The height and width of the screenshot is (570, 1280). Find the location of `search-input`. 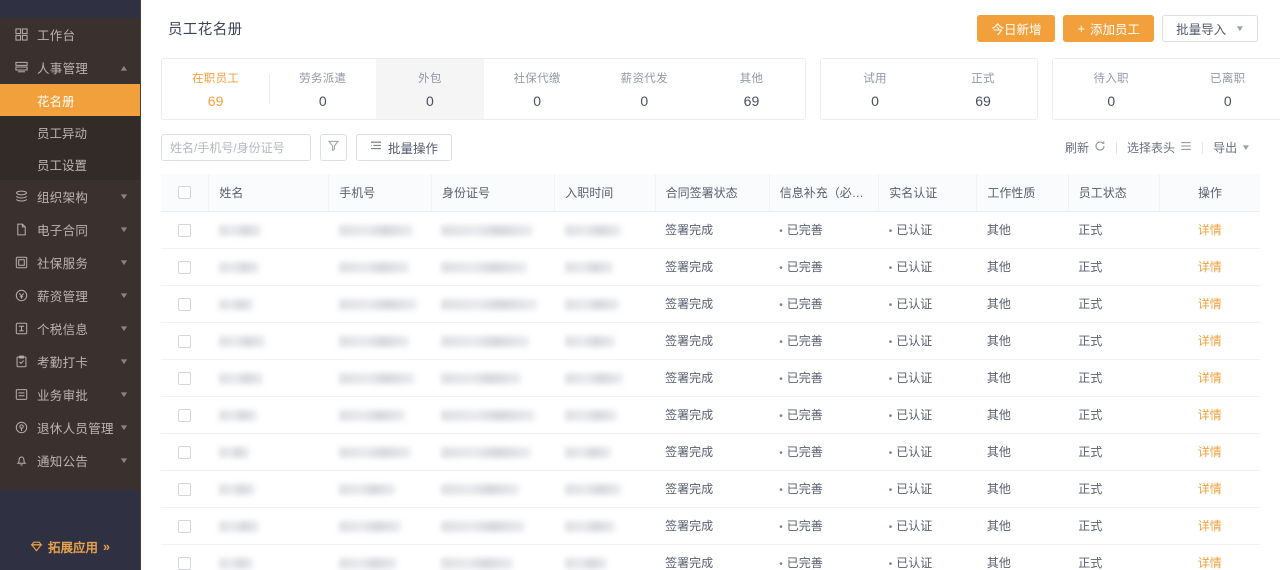

search-input is located at coordinates (247, 147).